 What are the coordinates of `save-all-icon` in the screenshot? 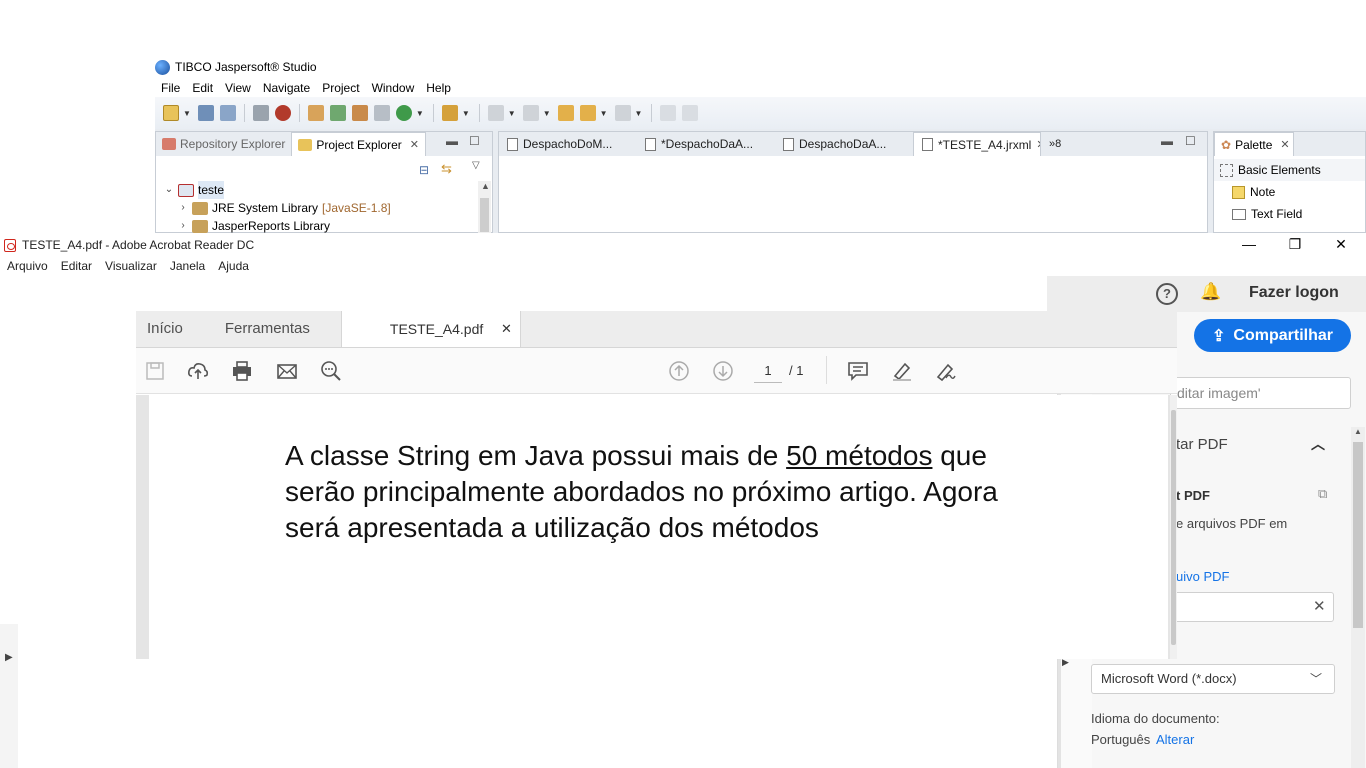 It's located at (227, 113).